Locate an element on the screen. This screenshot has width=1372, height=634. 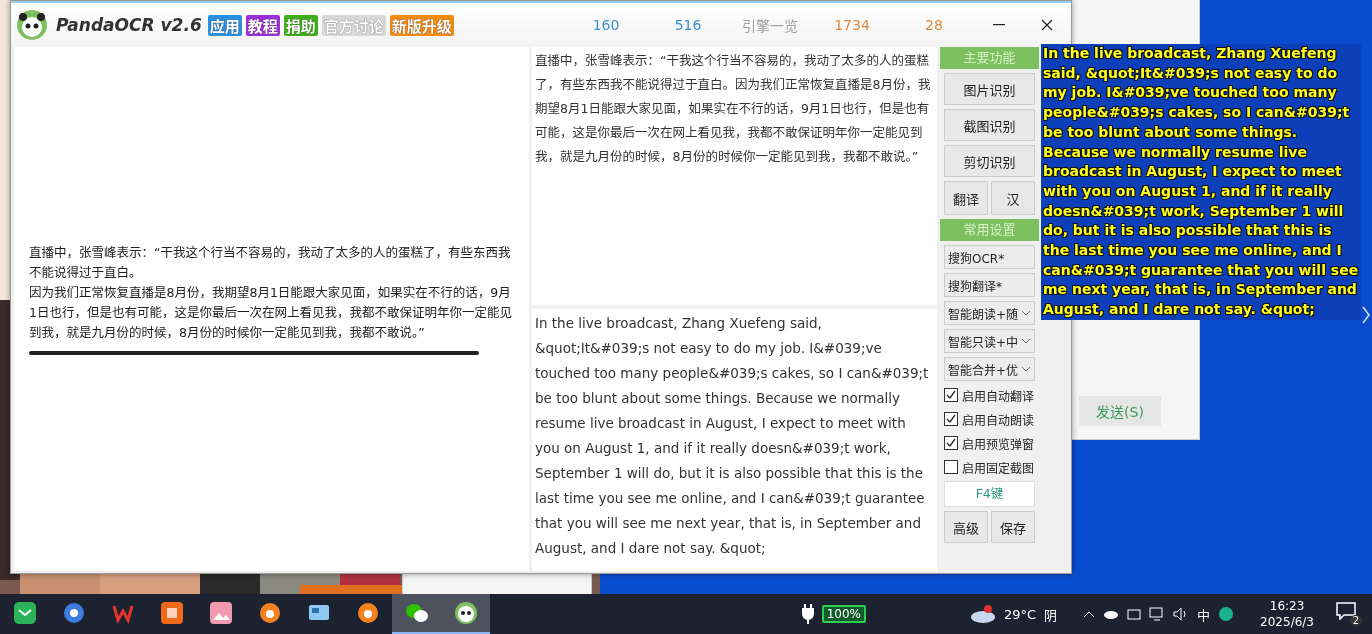
panda-logo-icon is located at coordinates (32, 25).